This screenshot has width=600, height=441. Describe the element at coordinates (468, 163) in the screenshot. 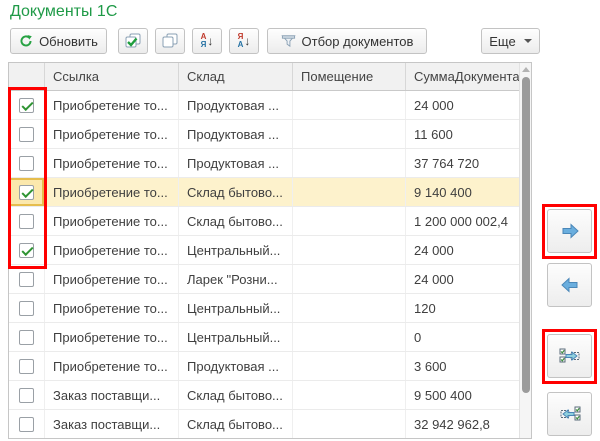

I see `cell-amount: 37 764 720` at that location.